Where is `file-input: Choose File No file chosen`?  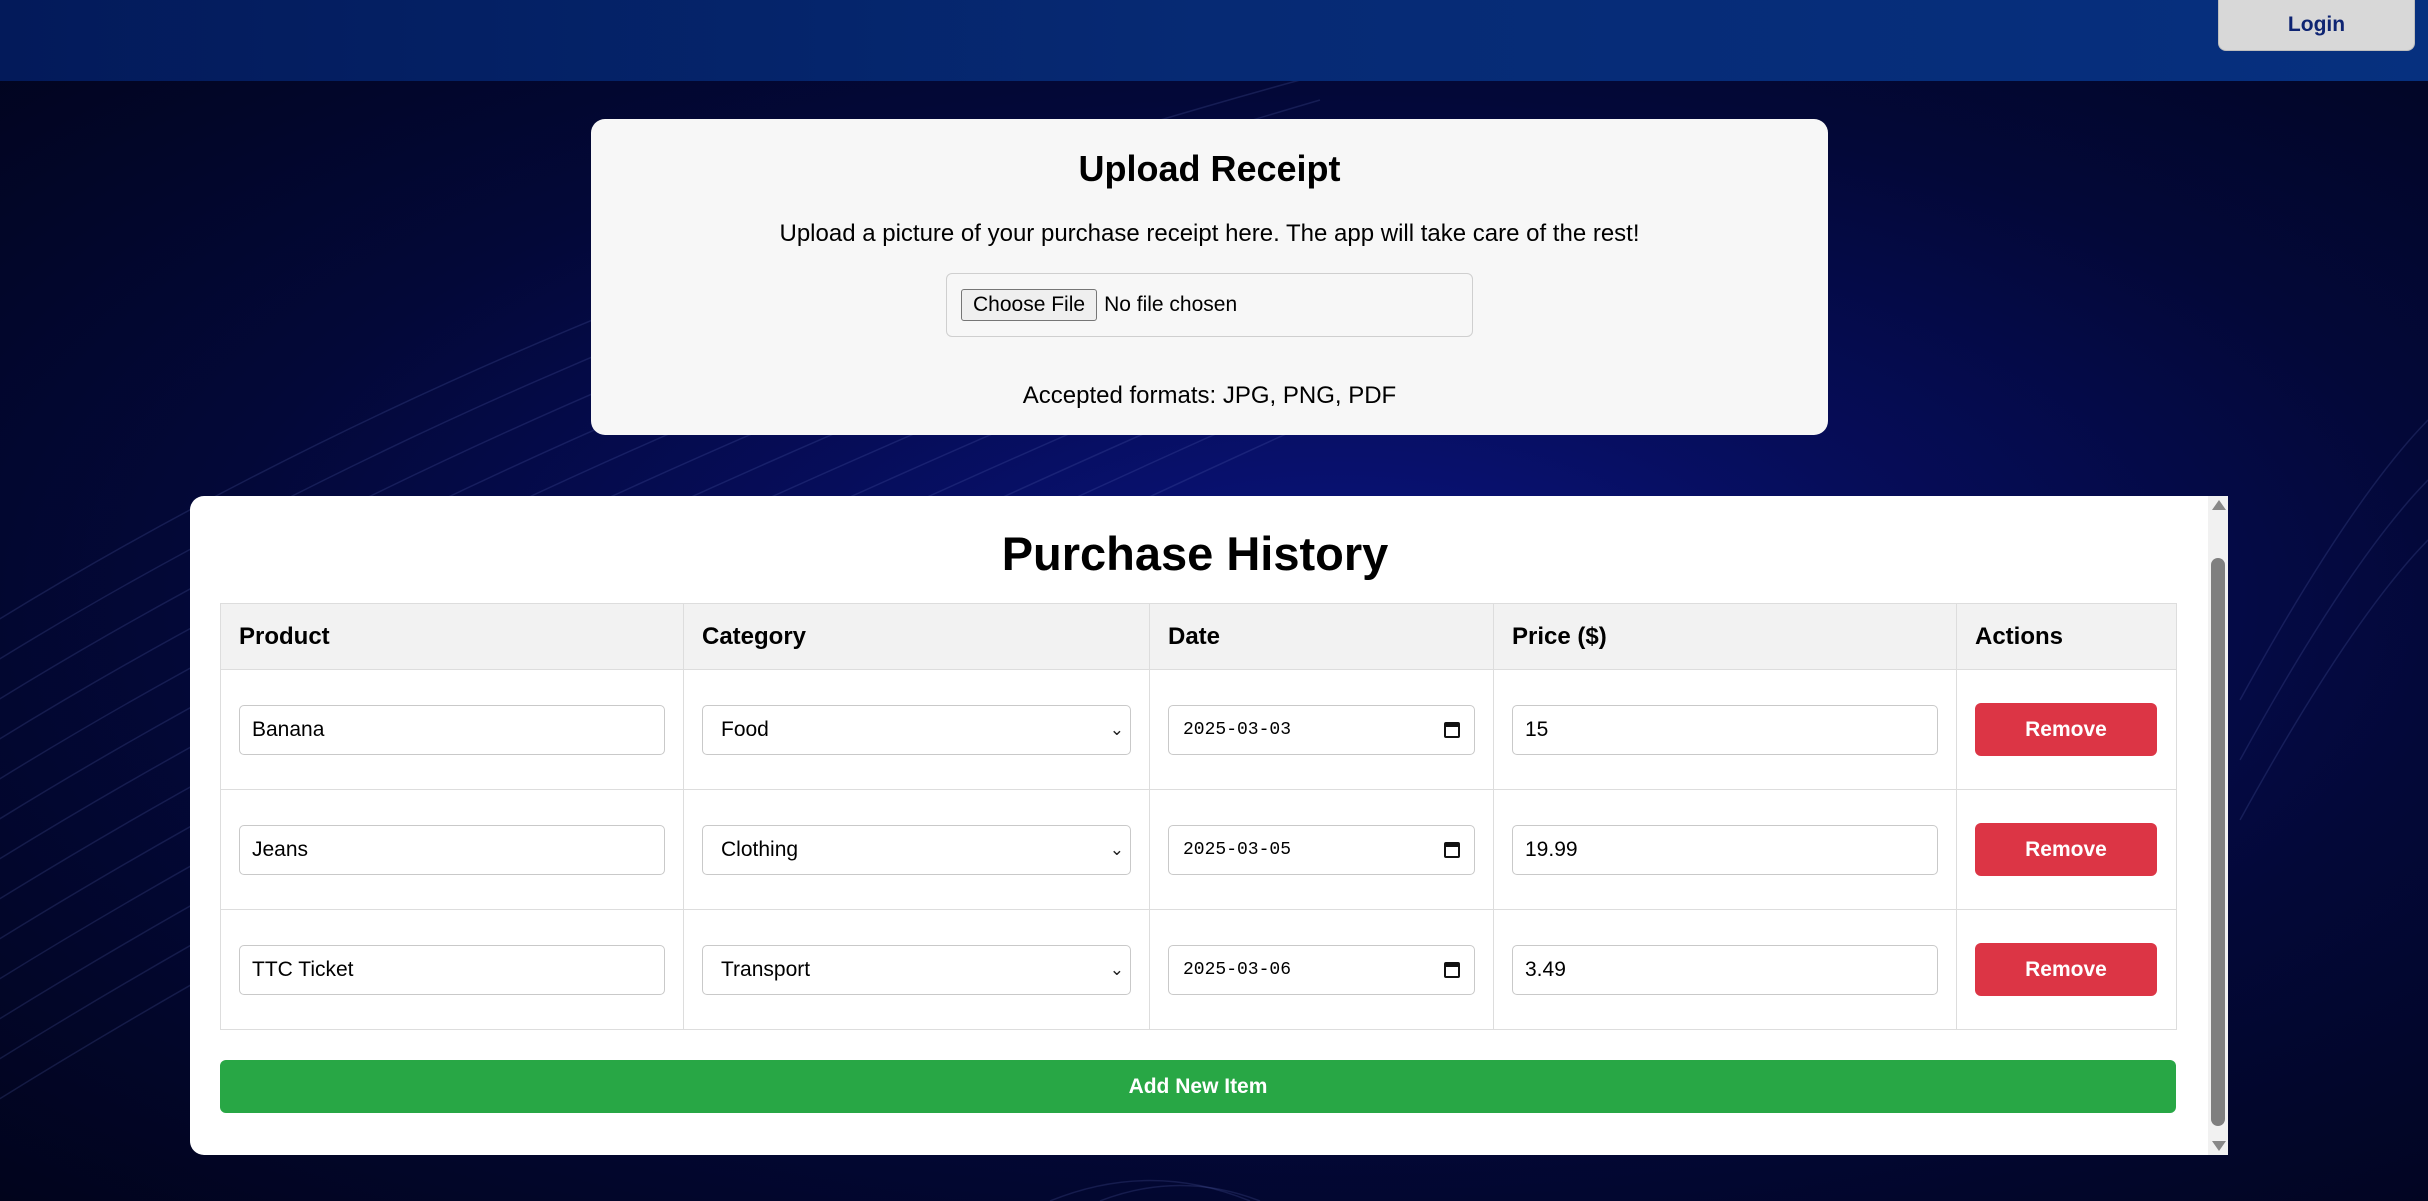 file-input: Choose File No file chosen is located at coordinates (1209, 305).